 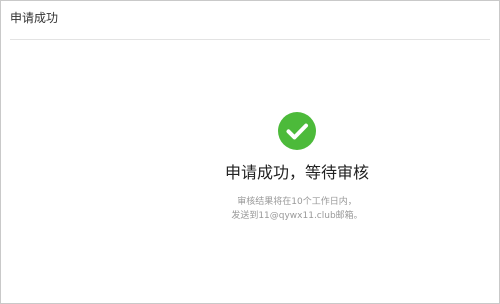 What do you see at coordinates (297, 202) in the screenshot?
I see `review-message-line-1: 审核结果将在10个工作日内，` at bounding box center [297, 202].